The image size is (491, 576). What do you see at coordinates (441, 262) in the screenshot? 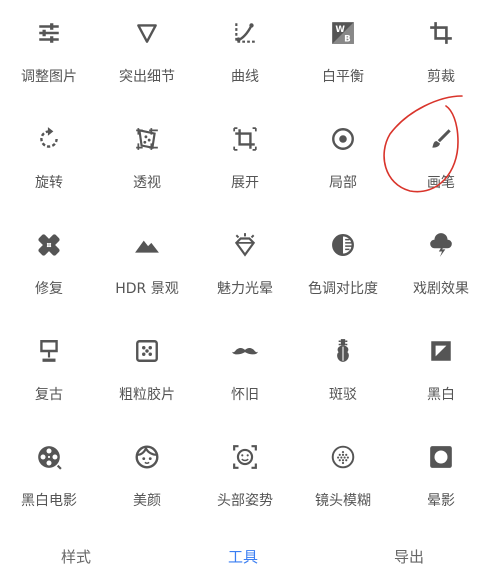
I see `tool-drama: 戏剧效果` at bounding box center [441, 262].